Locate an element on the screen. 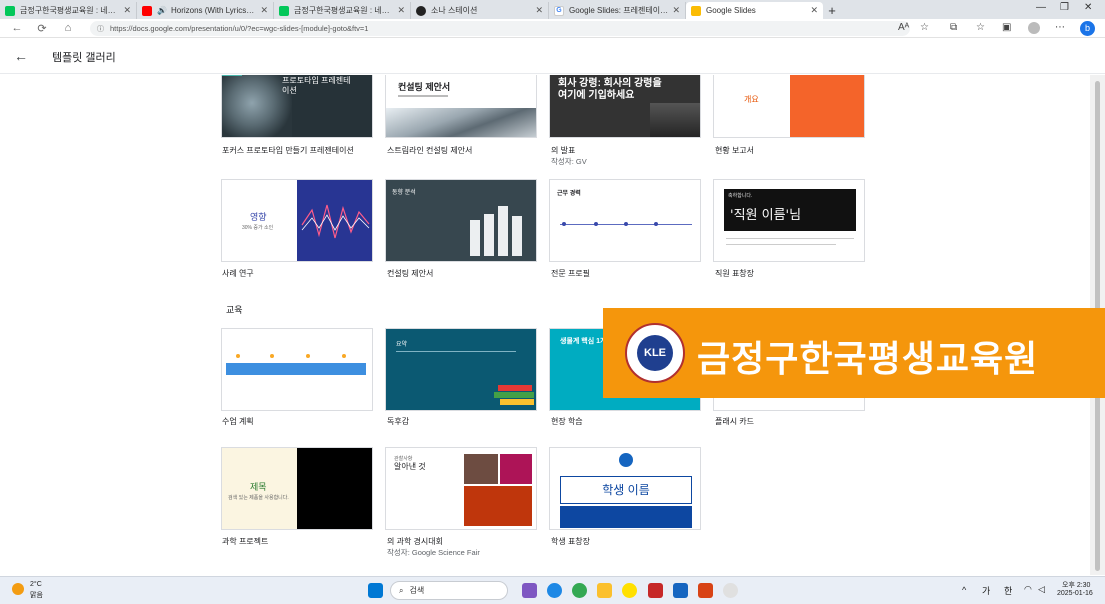 This screenshot has height=604, width=1105. clock-date: 2025-01-16 is located at coordinates (1075, 593).